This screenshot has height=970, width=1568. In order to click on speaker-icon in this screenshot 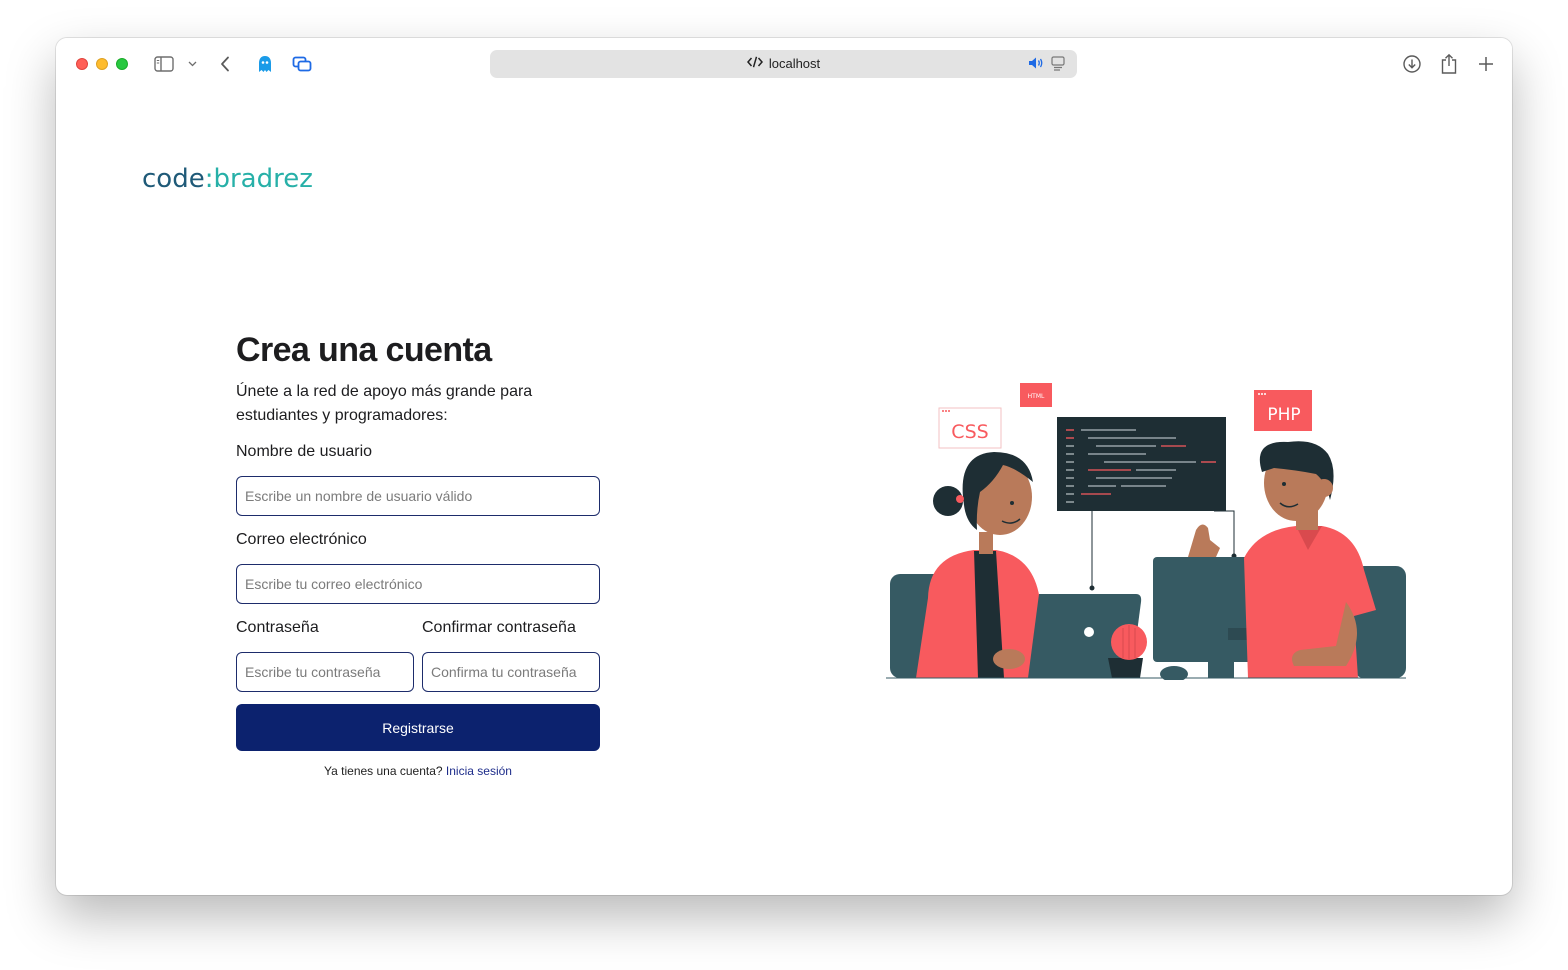, I will do `click(1036, 65)`.